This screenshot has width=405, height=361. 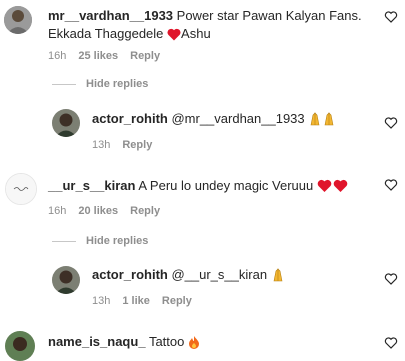 What do you see at coordinates (193, 342) in the screenshot?
I see `fire-emoji-icon` at bounding box center [193, 342].